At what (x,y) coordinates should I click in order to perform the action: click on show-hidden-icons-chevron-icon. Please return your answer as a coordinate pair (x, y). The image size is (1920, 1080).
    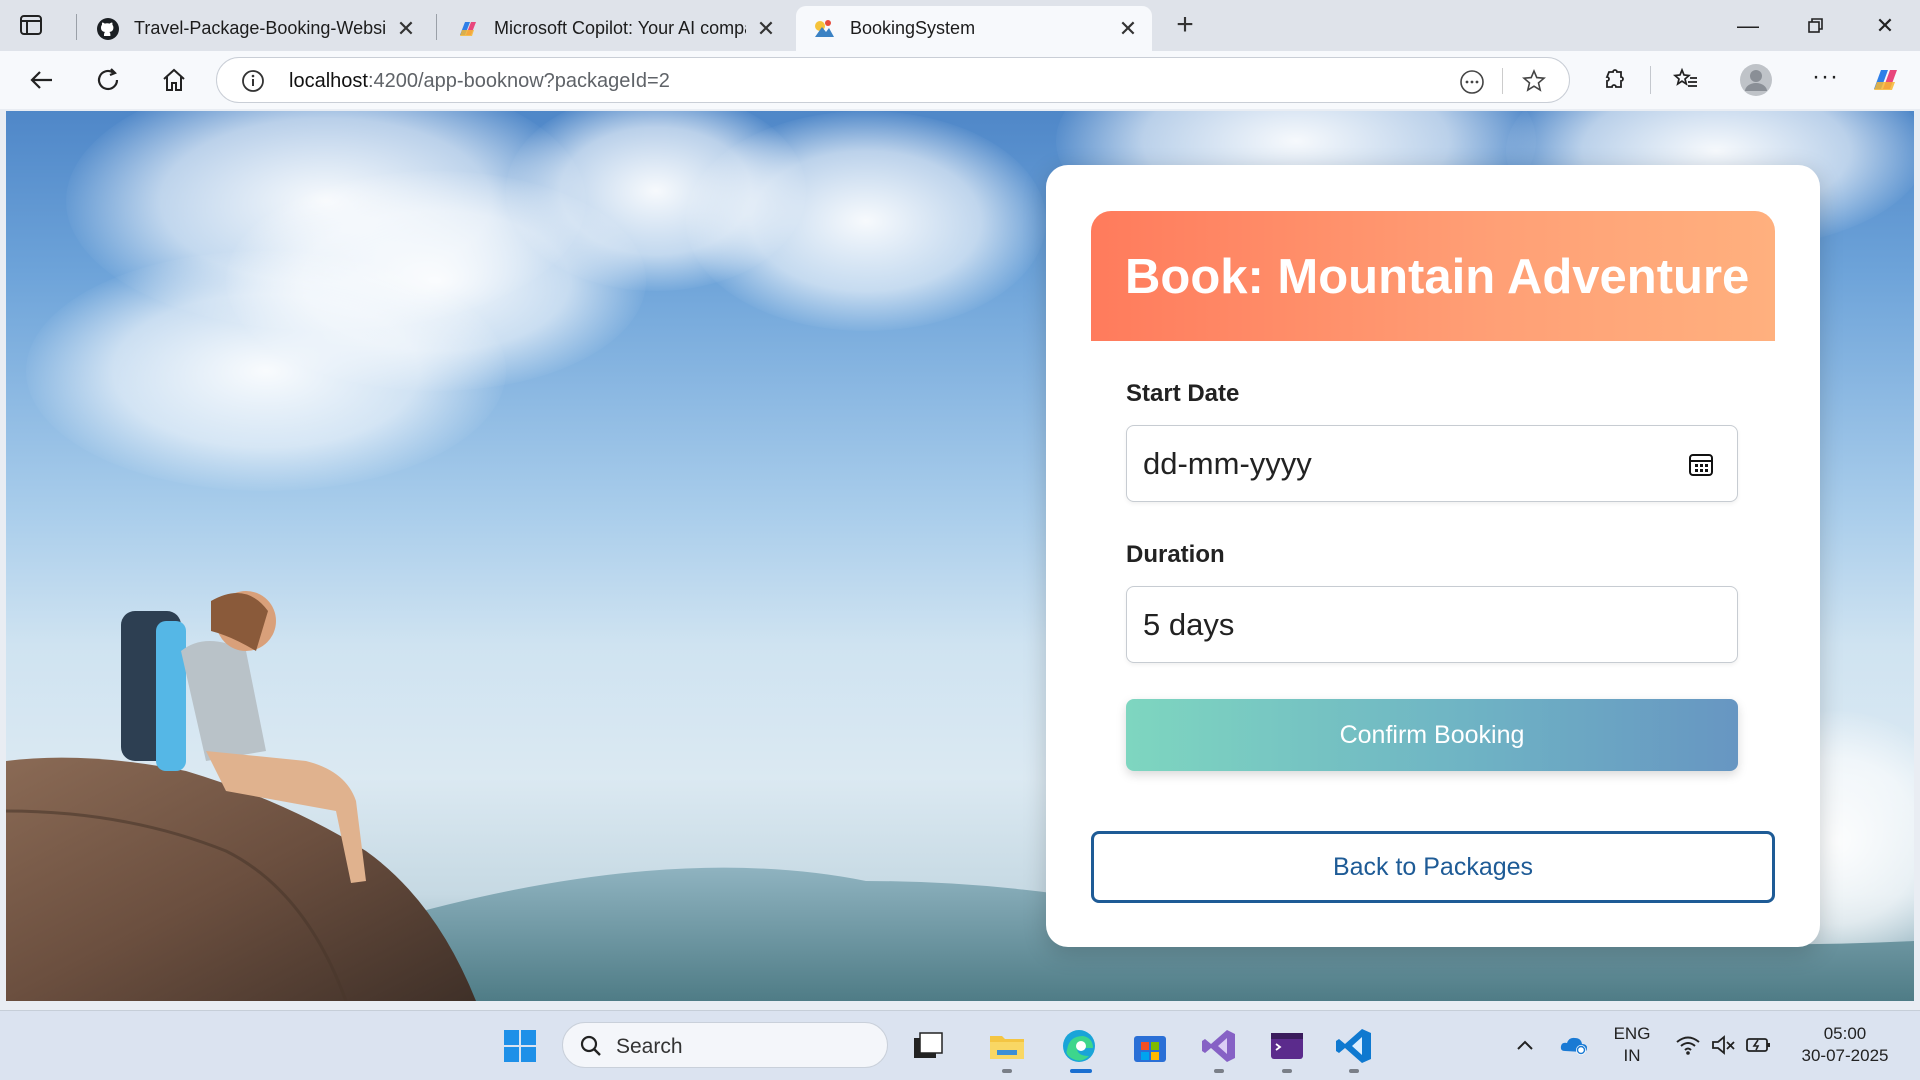
    Looking at the image, I should click on (1525, 1045).